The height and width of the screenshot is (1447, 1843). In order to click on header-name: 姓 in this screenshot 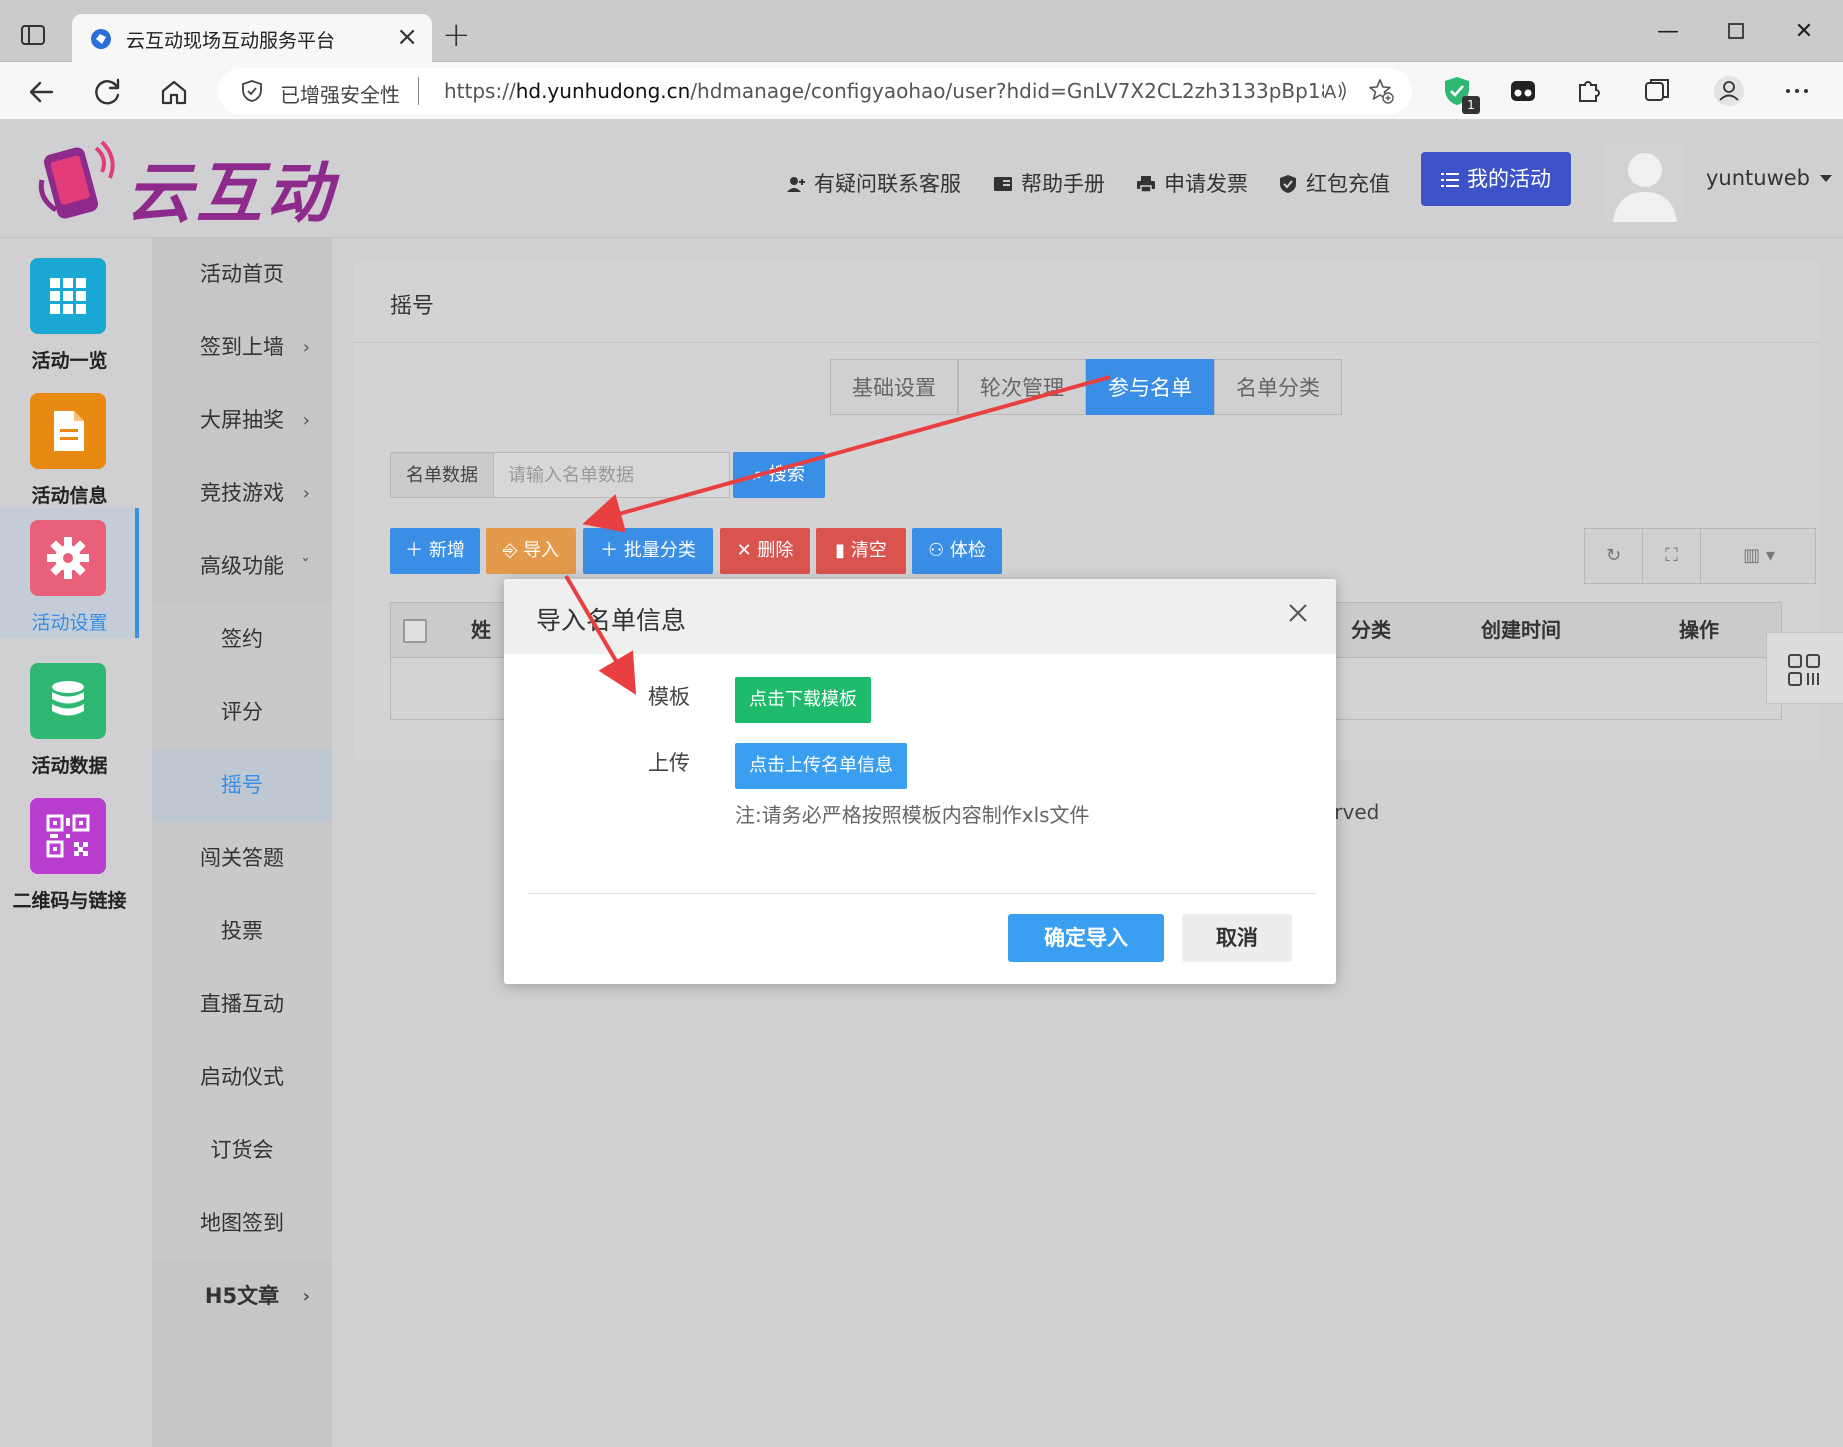, I will do `click(481, 630)`.